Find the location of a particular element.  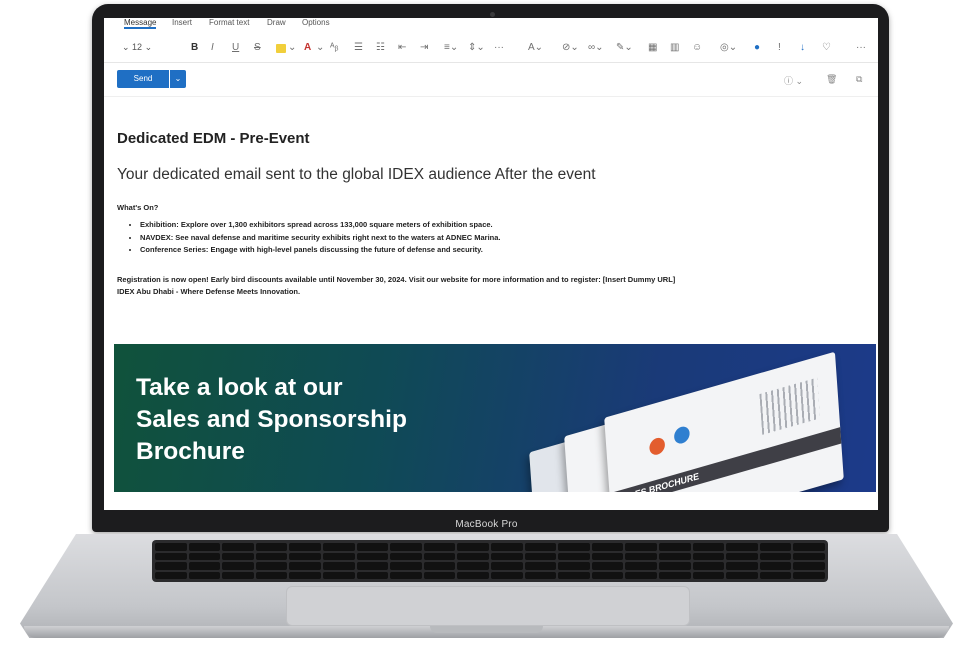

immersive-reader-icon: ♡ is located at coordinates (826, 48).